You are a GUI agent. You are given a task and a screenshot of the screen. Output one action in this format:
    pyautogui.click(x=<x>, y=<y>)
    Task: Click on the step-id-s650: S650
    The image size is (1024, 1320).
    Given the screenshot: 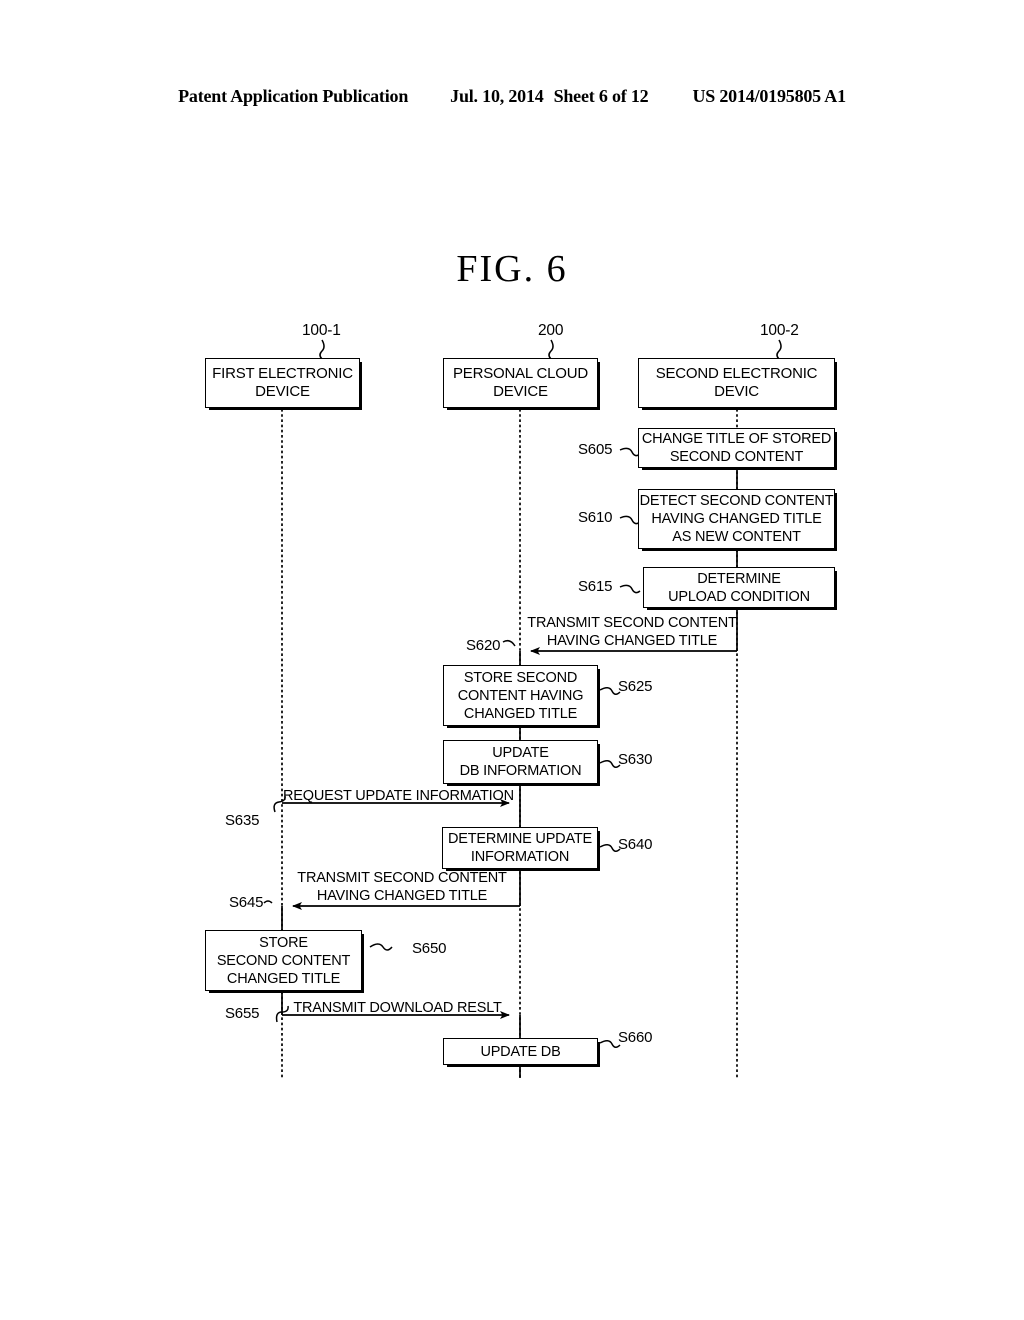 What is the action you would take?
    pyautogui.click(x=429, y=948)
    